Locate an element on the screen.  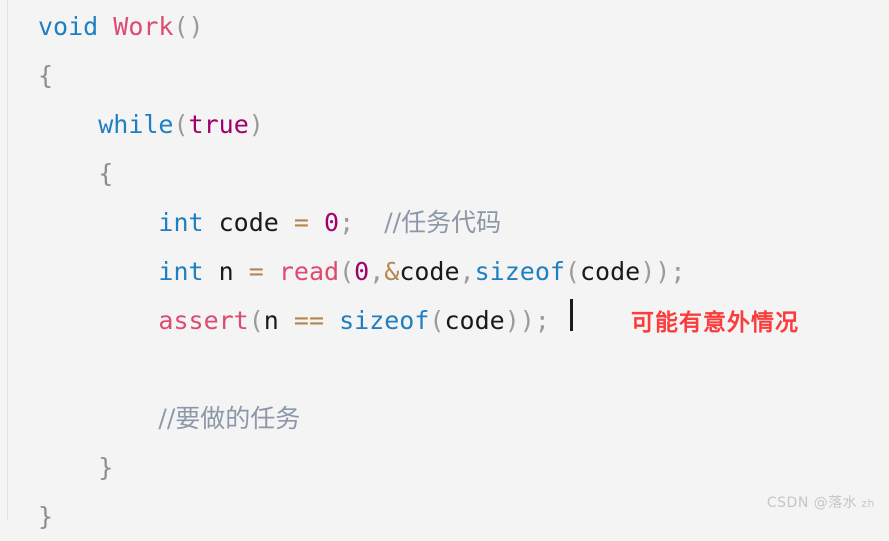
code-line: int n = read(0,&code,sizeof(code)); is located at coordinates (444, 271).